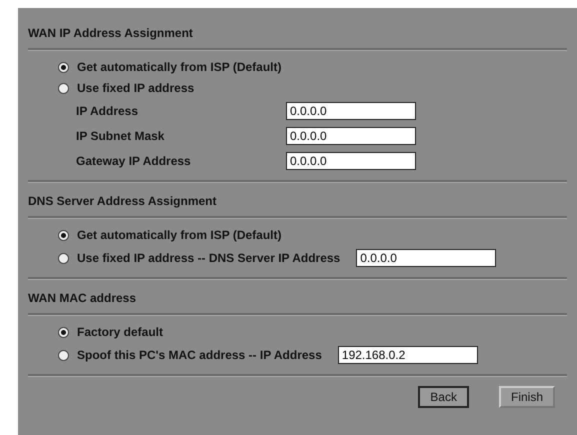 This screenshot has height=435, width=577. What do you see at coordinates (443, 397) in the screenshot?
I see `back-button: Back` at bounding box center [443, 397].